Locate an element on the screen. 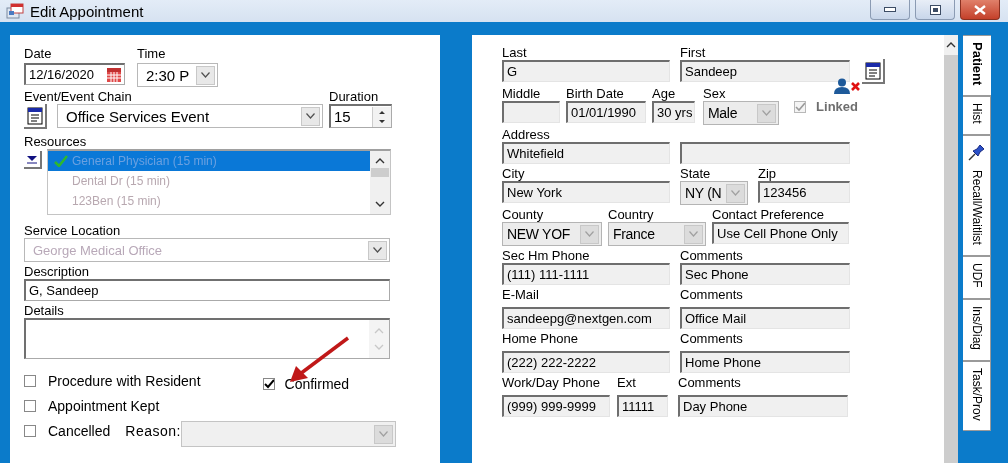  event-dropdown: Office Services Event is located at coordinates (190, 116).